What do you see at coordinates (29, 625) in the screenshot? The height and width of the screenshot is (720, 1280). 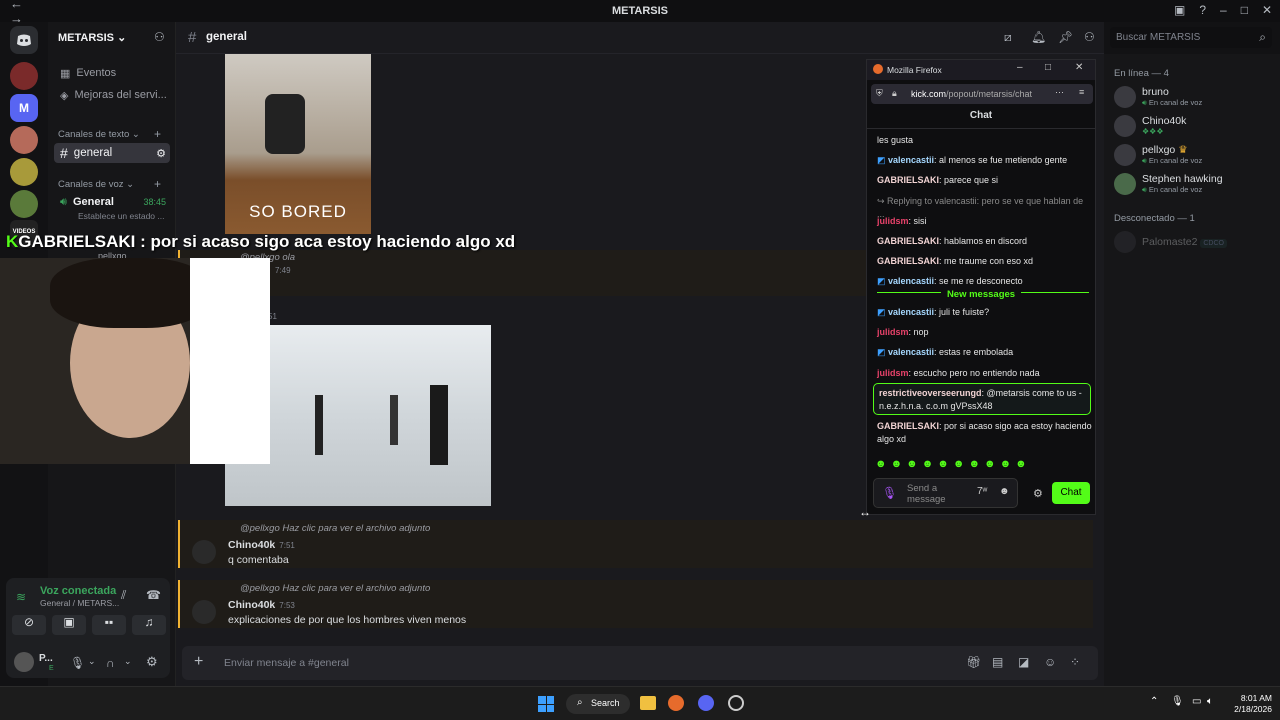 I see `camera-button: ⊘` at bounding box center [29, 625].